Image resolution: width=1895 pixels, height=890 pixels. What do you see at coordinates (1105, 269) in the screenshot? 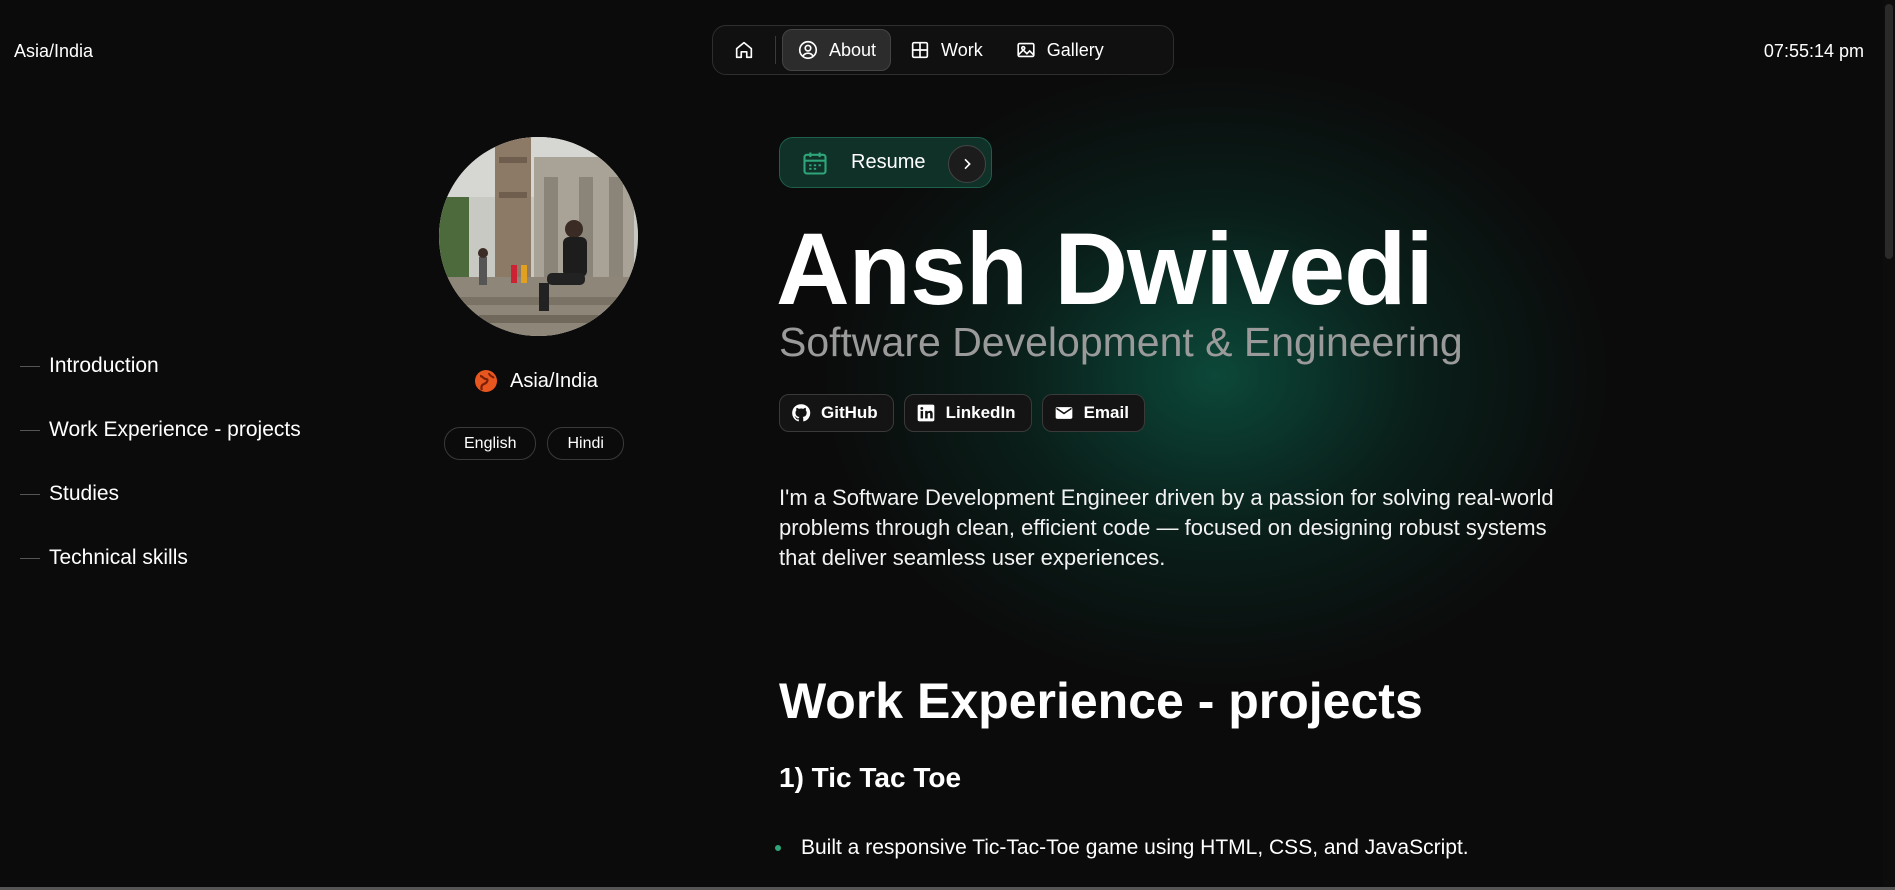
I see `hero-name: Ansh Dwivedi` at bounding box center [1105, 269].